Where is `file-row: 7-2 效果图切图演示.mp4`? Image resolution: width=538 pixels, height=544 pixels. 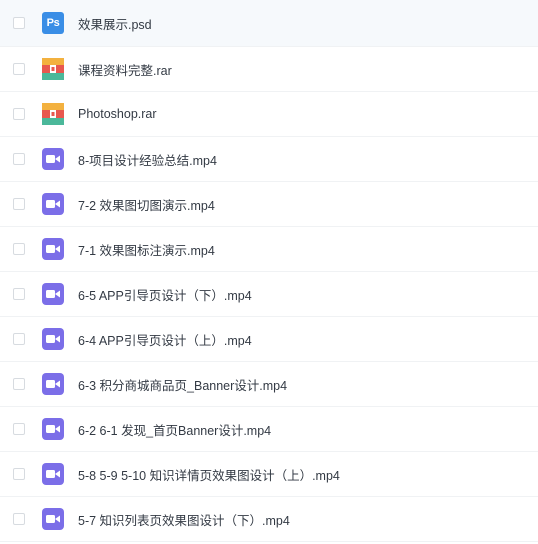
file-row: 7-2 效果图切图演示.mp4 is located at coordinates (269, 204).